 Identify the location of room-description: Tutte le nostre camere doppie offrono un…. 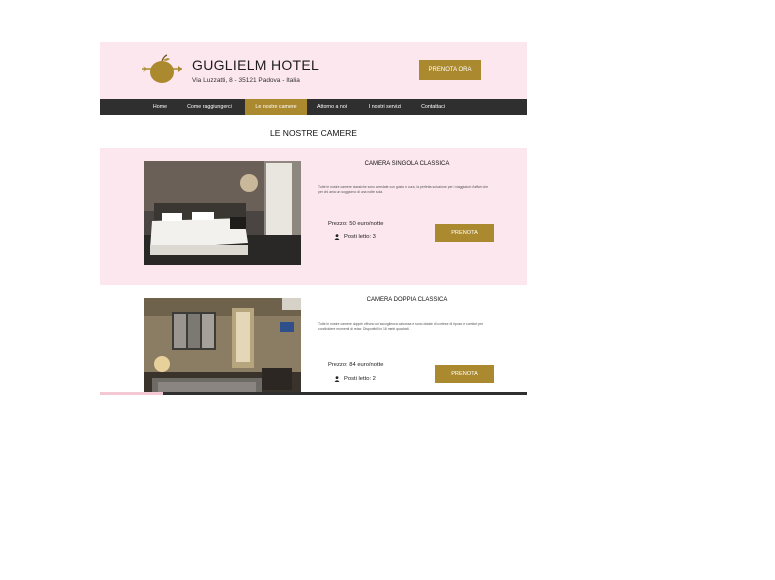
(401, 326).